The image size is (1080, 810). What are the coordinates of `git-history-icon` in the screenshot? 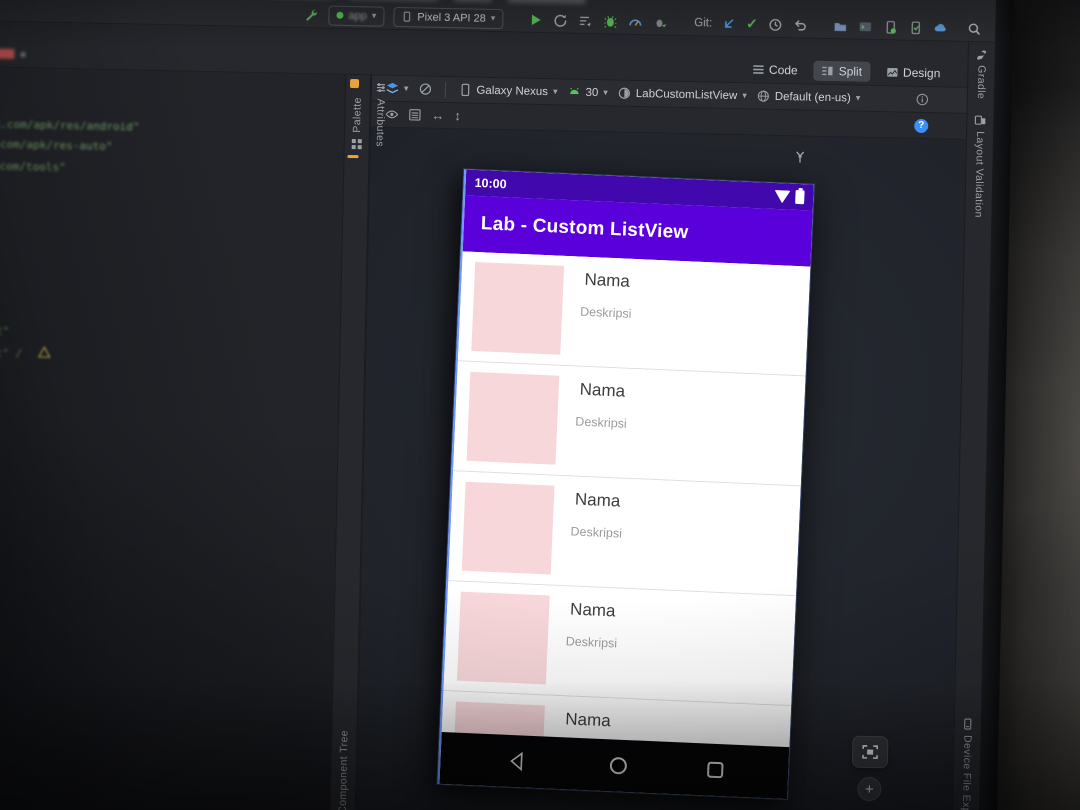 It's located at (775, 24).